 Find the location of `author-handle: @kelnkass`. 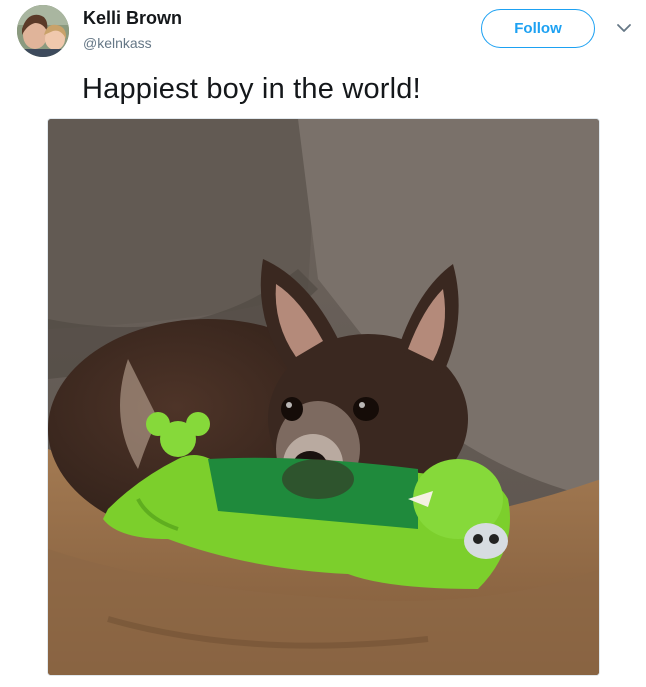

author-handle: @kelnkass is located at coordinates (117, 43).